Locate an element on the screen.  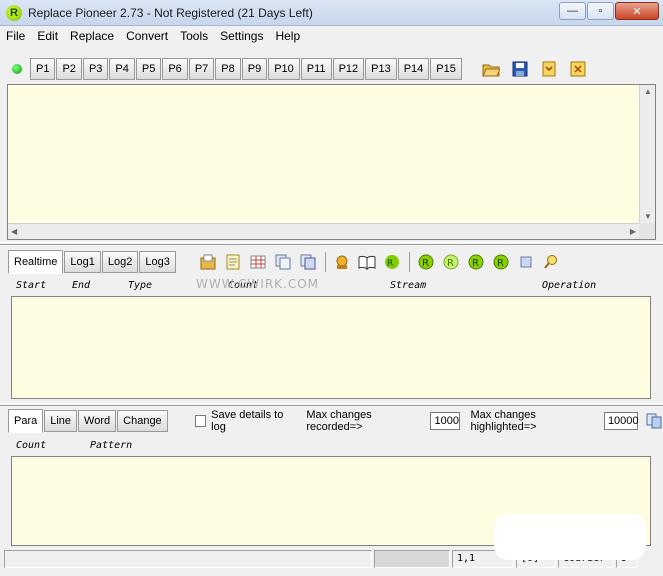
tab-p8: P8 is located at coordinates (228, 69).